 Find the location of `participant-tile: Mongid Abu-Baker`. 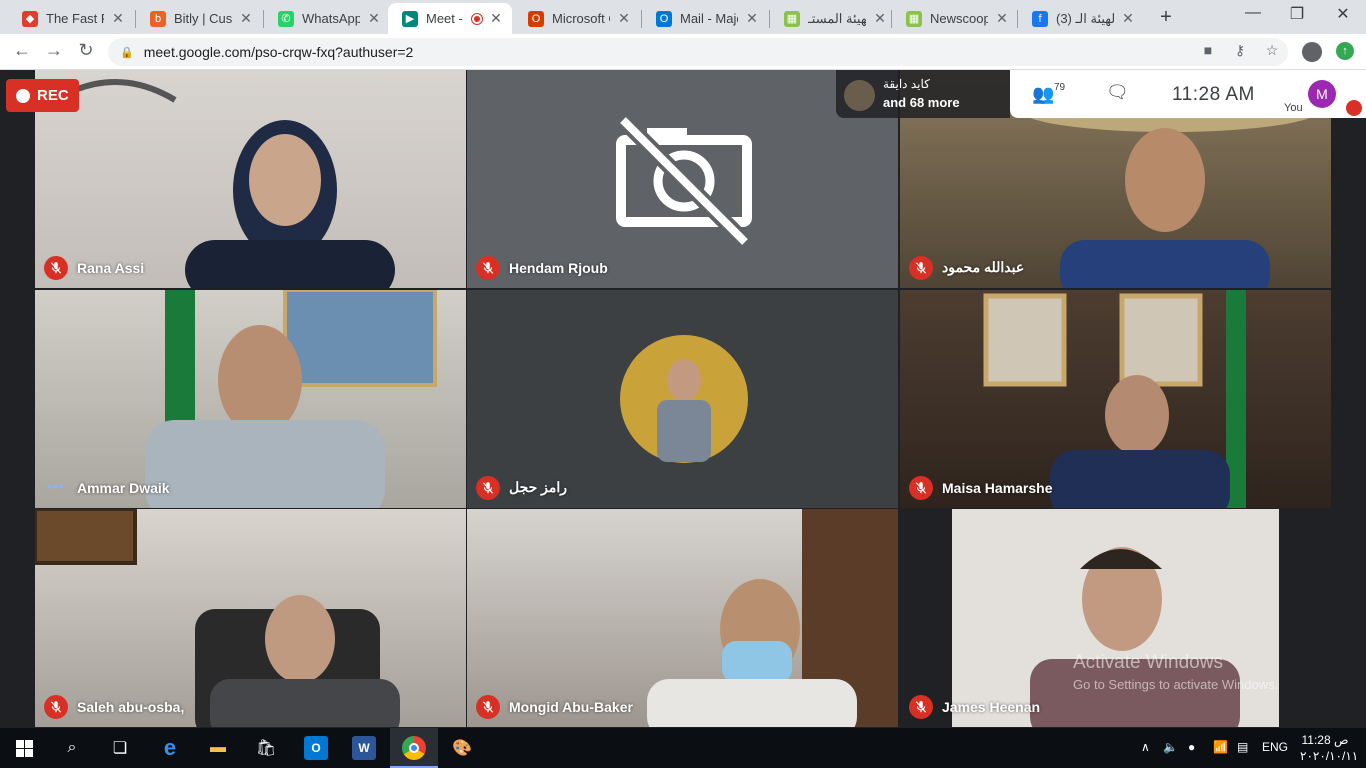

participant-tile: Mongid Abu-Baker is located at coordinates (682, 618).